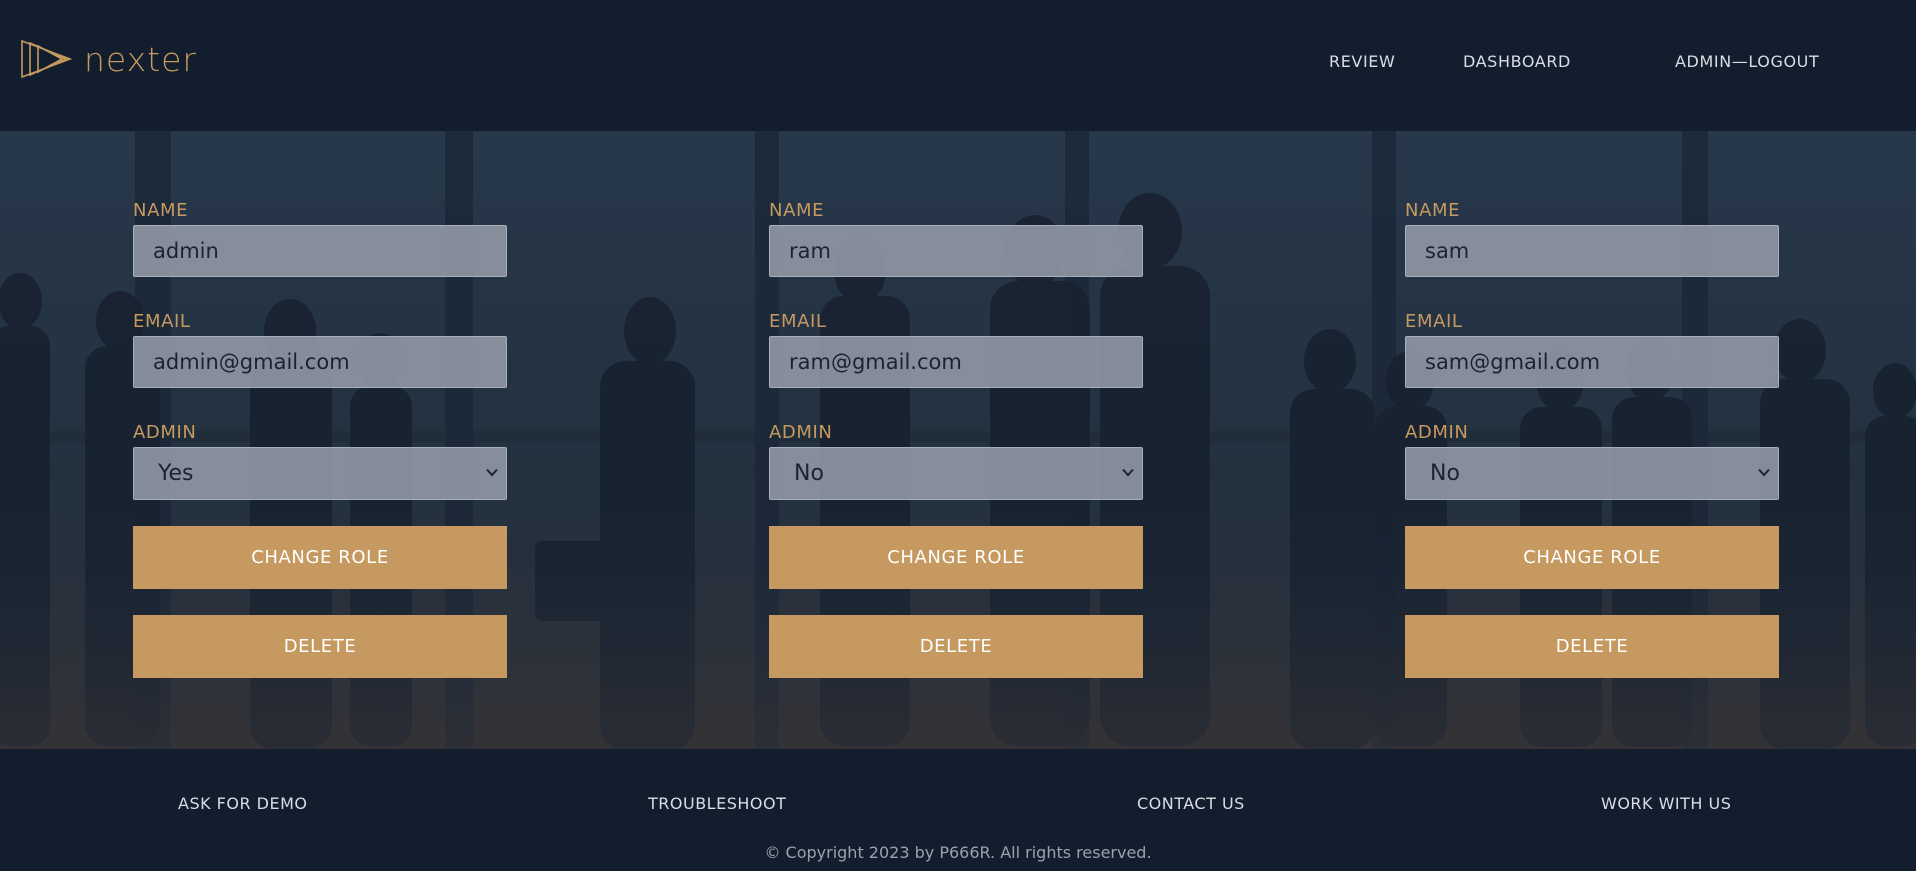  Describe the element at coordinates (1191, 804) in the screenshot. I see `footer-contact-us-link: CONTACT US` at that location.